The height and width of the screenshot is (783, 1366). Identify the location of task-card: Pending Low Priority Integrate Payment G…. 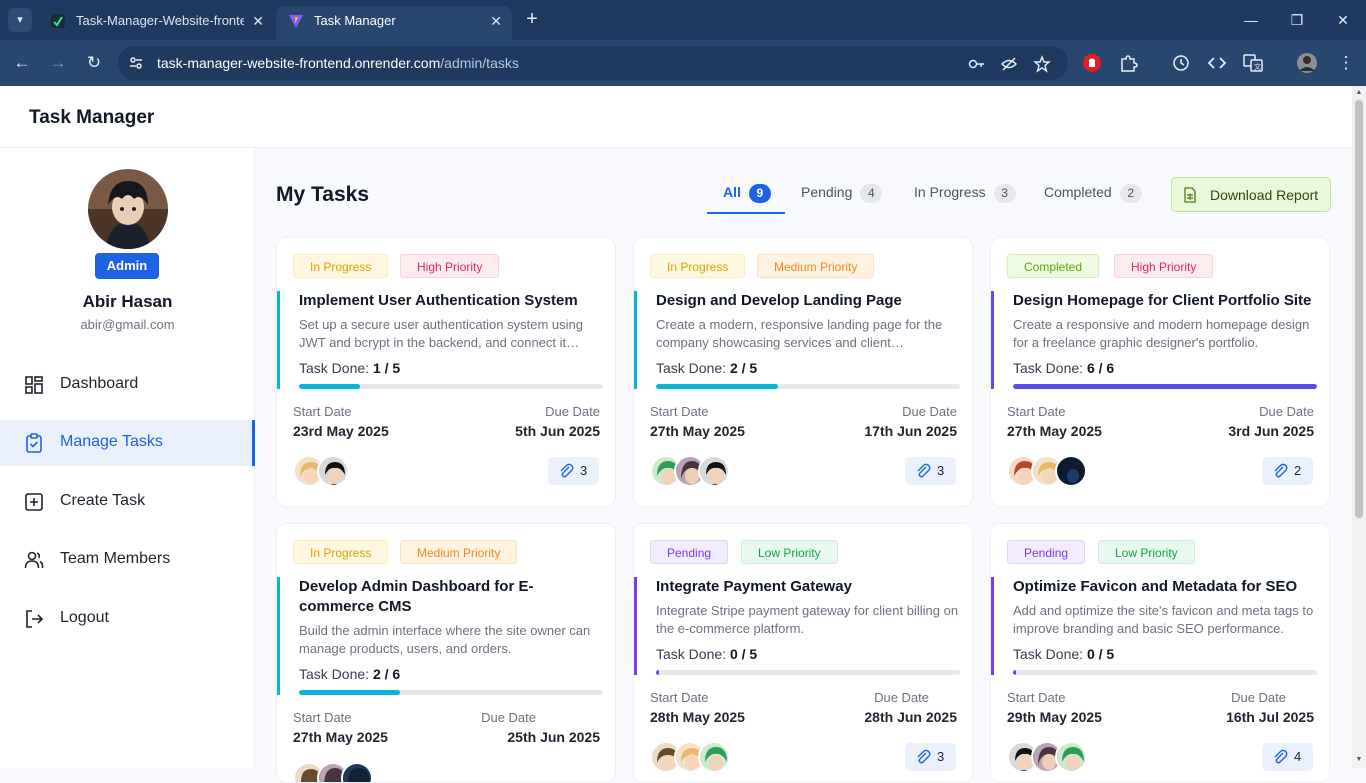
(803, 653).